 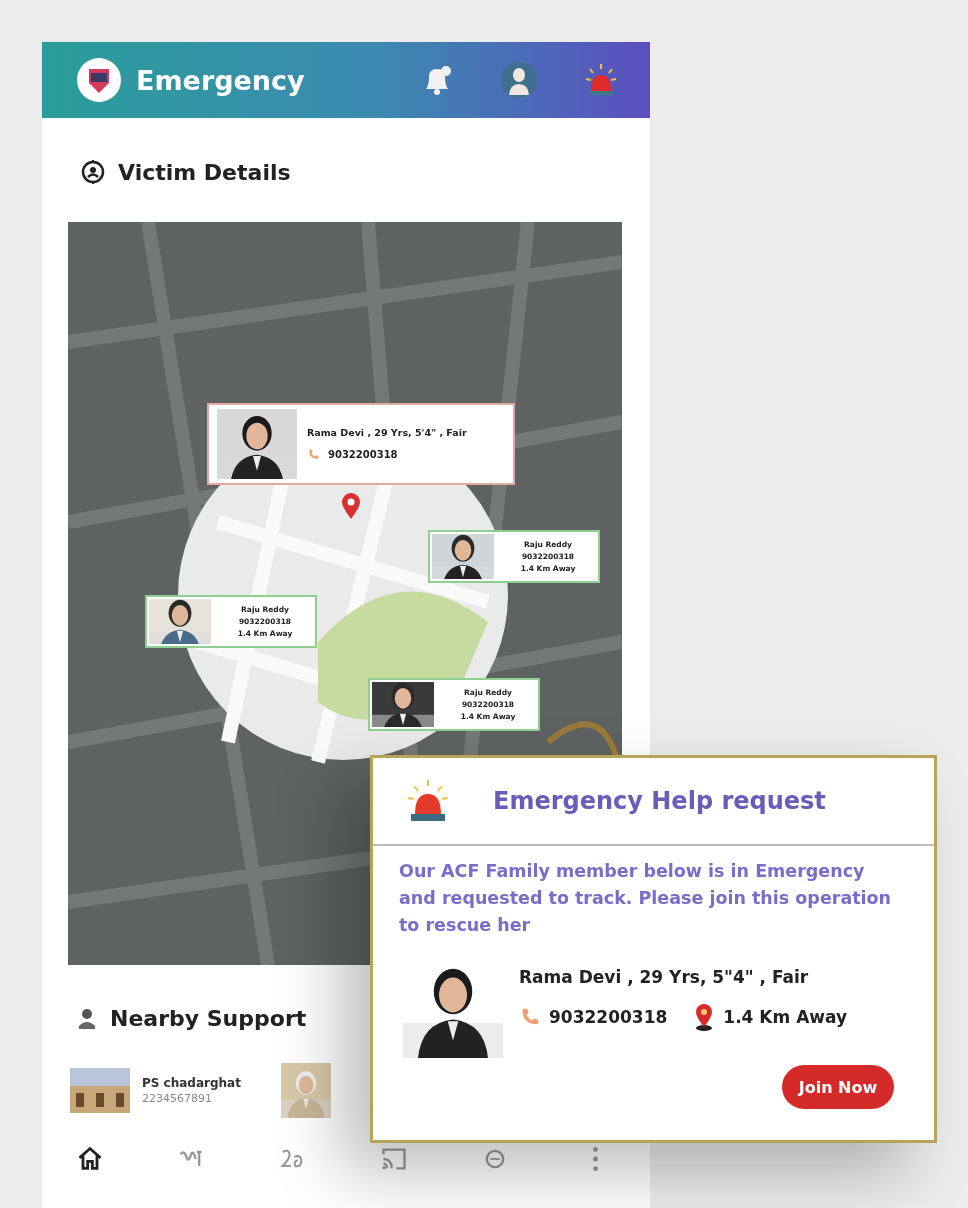 What do you see at coordinates (93, 172) in the screenshot?
I see `person-pin-icon` at bounding box center [93, 172].